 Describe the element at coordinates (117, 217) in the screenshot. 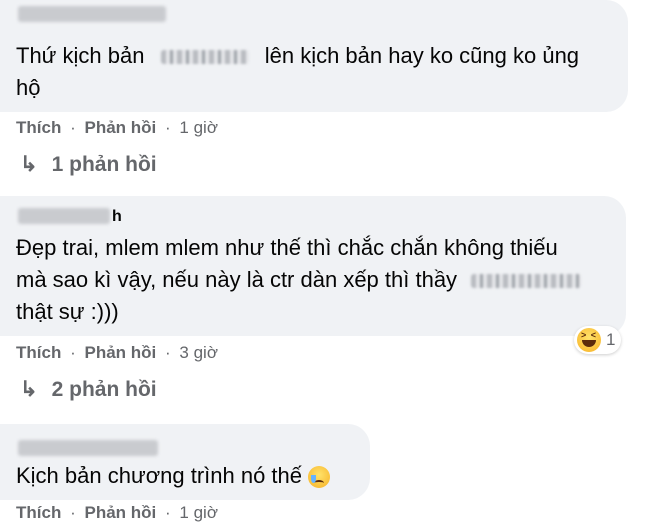

I see `commenter-name-tail: h` at that location.